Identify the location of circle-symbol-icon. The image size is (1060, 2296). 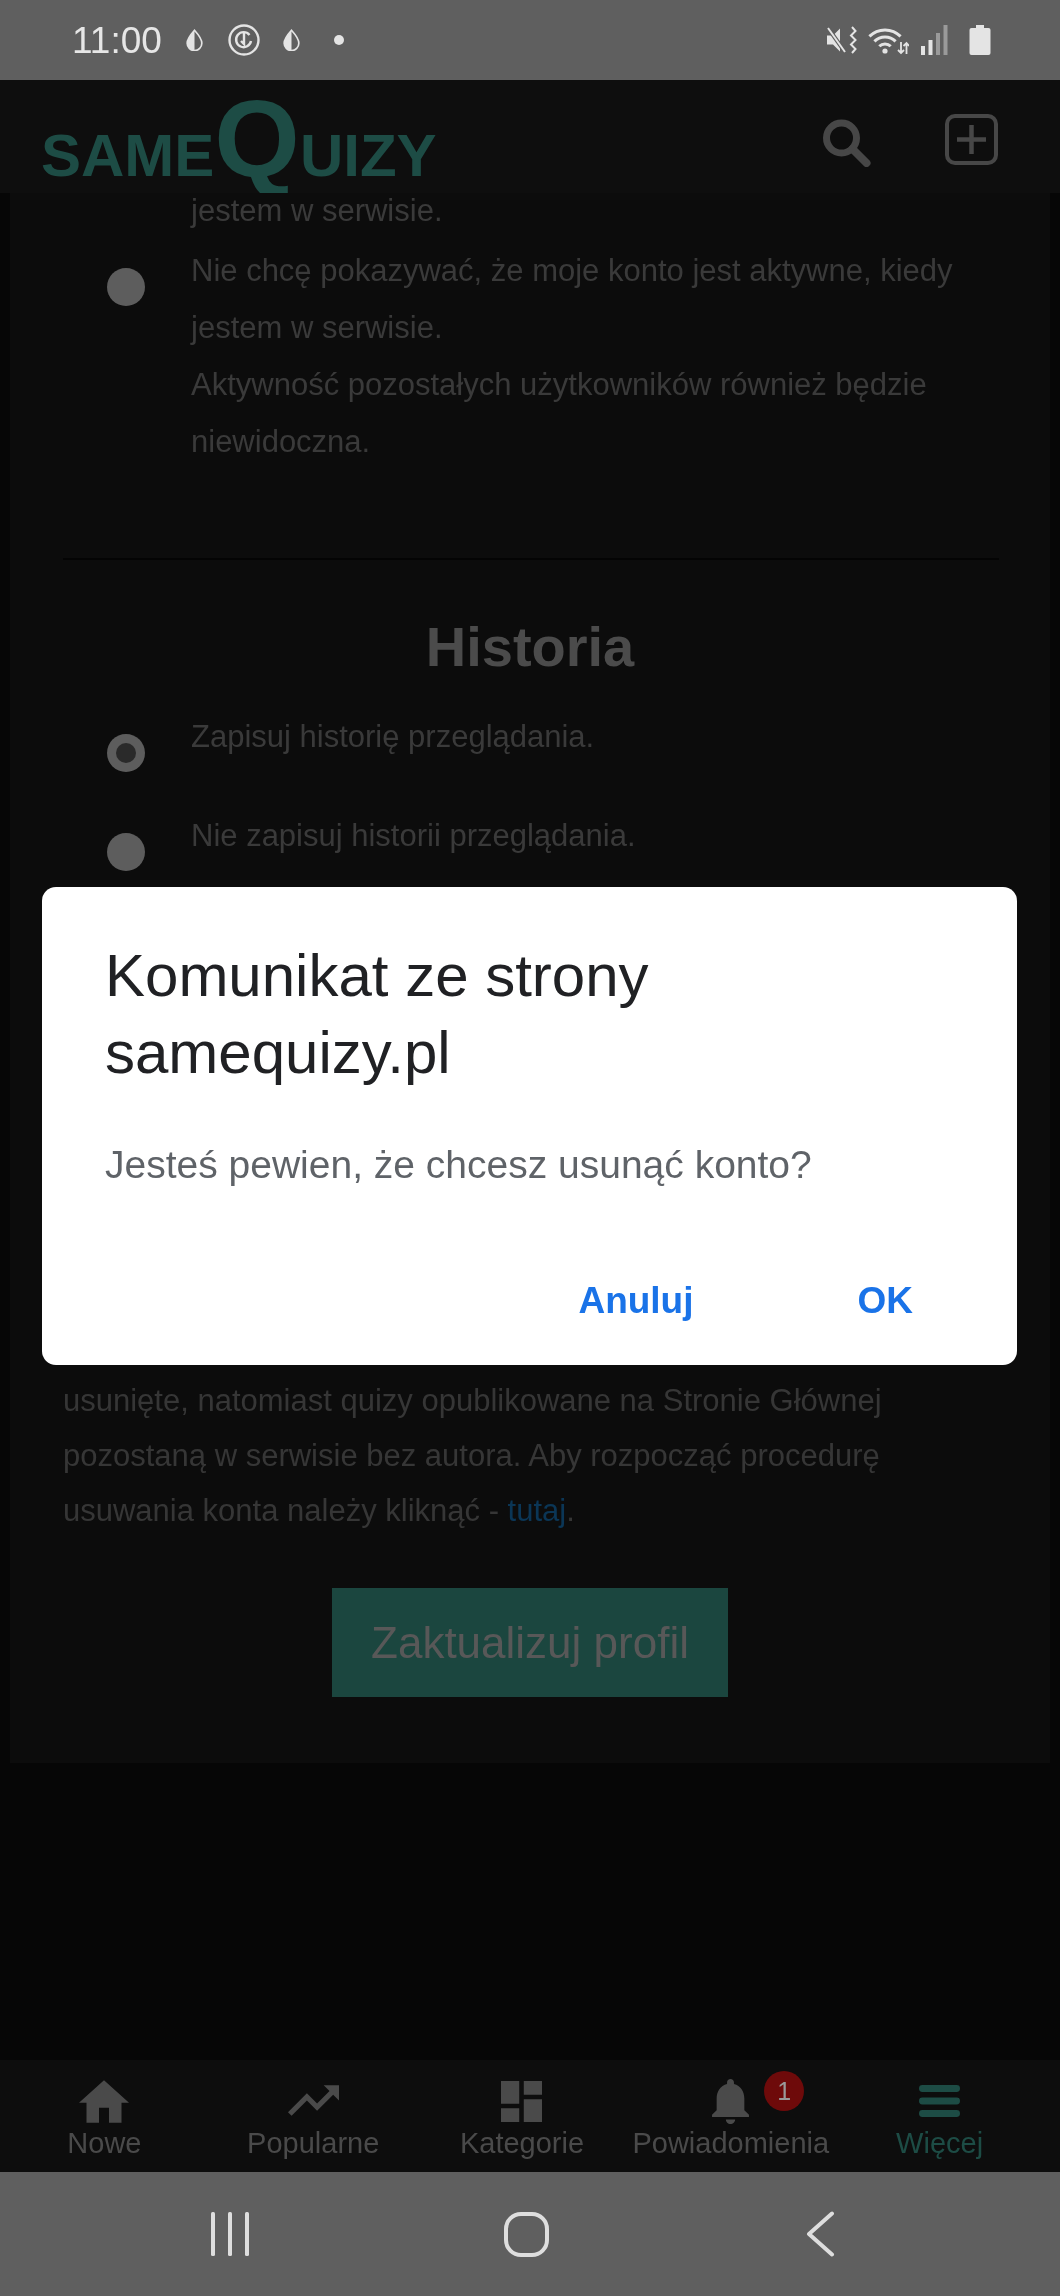
(243, 40).